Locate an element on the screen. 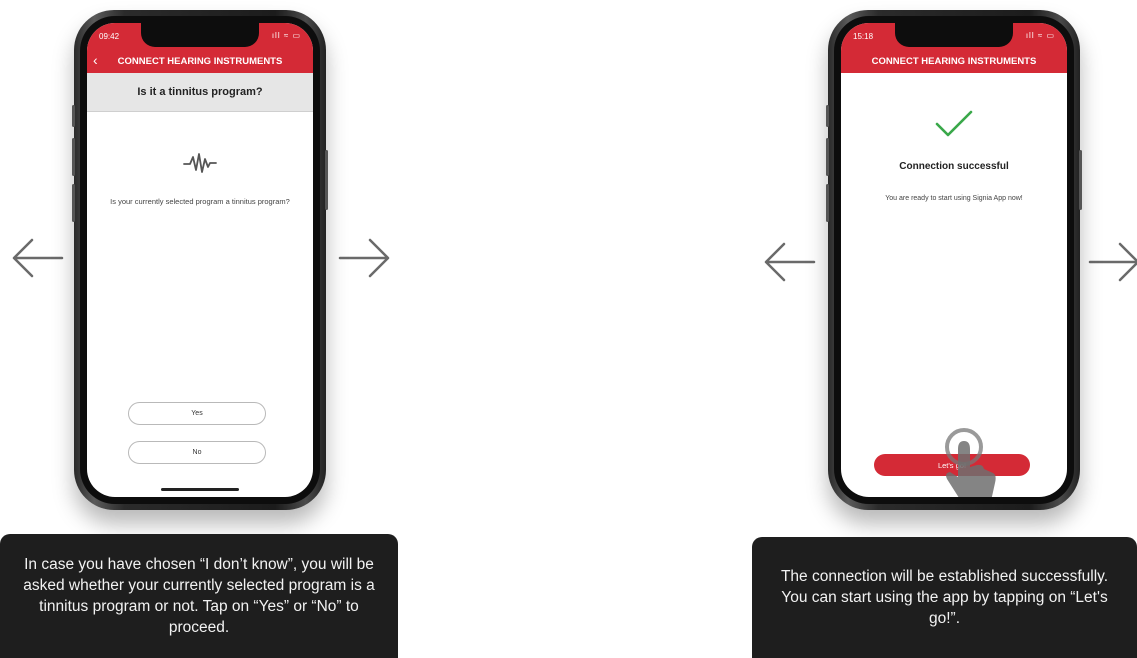 Image resolution: width=1137 pixels, height=658 pixels. status-time: 09:42 is located at coordinates (109, 36).